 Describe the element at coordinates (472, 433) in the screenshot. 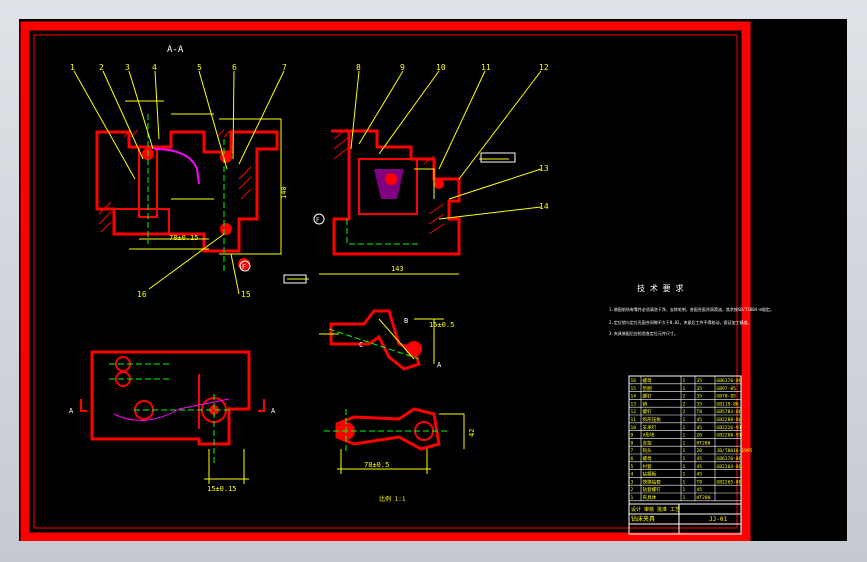

I see `svg-text: 42` at that location.